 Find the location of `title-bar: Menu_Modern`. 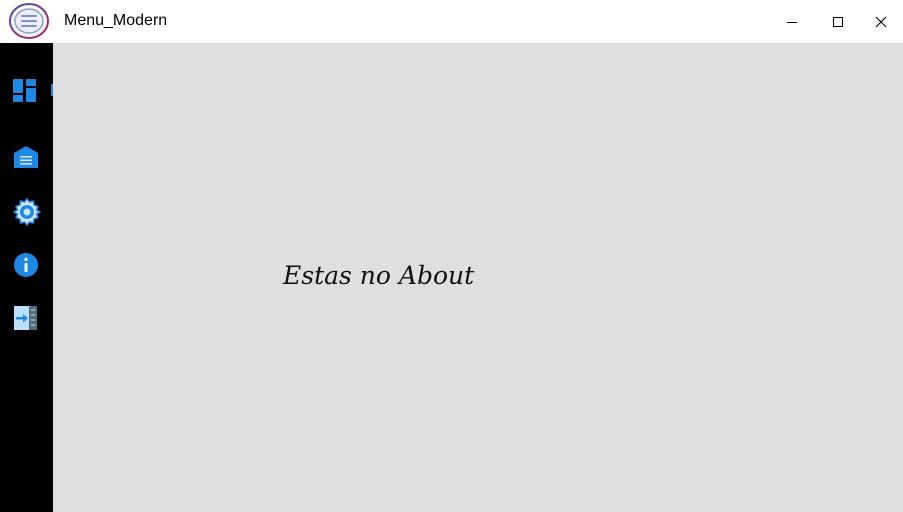

title-bar: Menu_Modern is located at coordinates (451, 21).